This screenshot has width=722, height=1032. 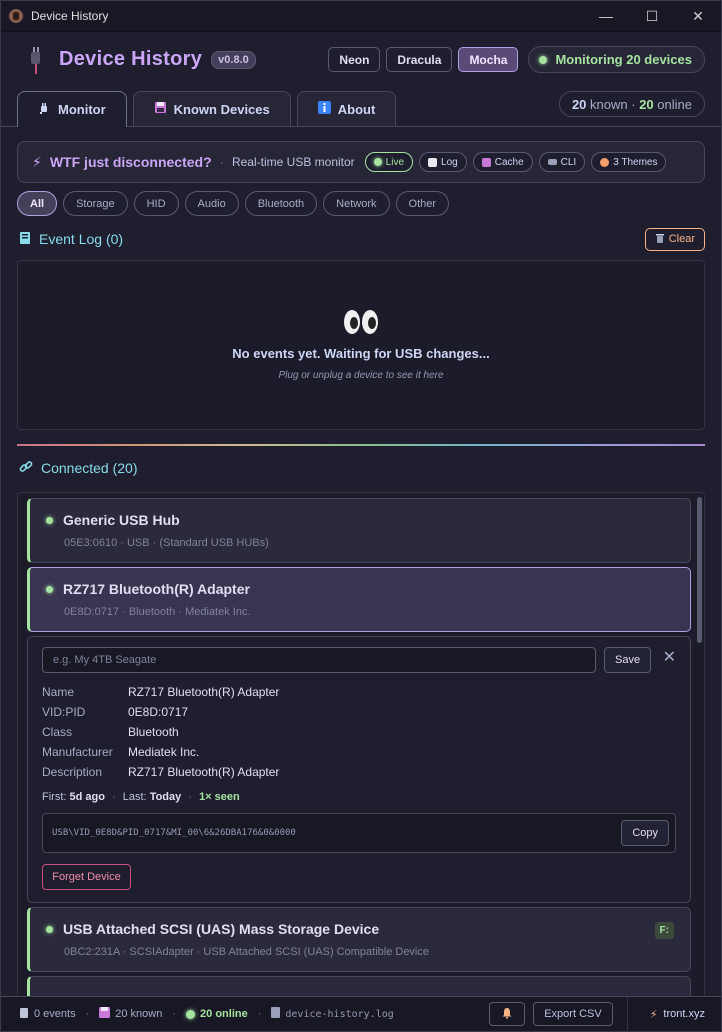 What do you see at coordinates (674, 104) in the screenshot?
I see `online-label: online` at bounding box center [674, 104].